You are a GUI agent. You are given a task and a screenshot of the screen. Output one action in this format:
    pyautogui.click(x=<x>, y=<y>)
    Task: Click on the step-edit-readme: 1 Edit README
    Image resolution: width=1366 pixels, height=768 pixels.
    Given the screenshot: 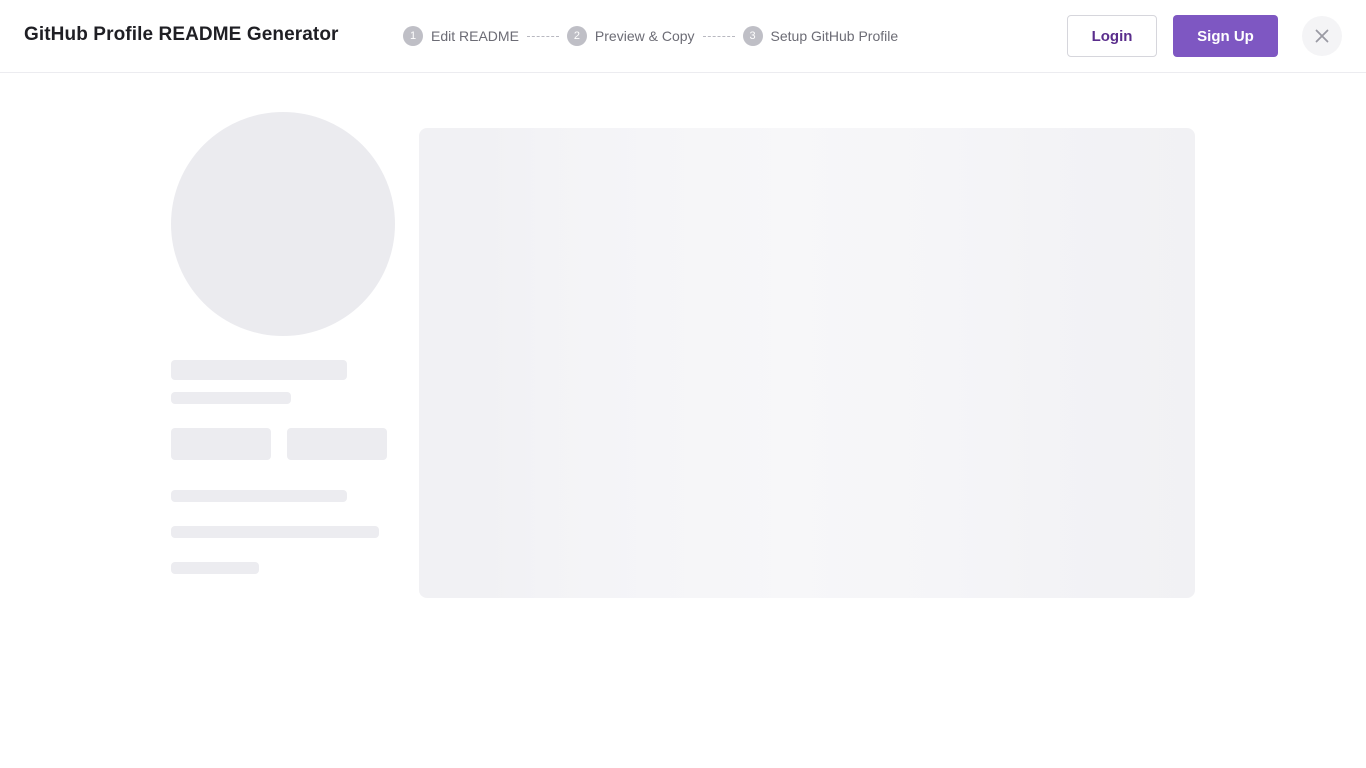 What is the action you would take?
    pyautogui.click(x=461, y=36)
    